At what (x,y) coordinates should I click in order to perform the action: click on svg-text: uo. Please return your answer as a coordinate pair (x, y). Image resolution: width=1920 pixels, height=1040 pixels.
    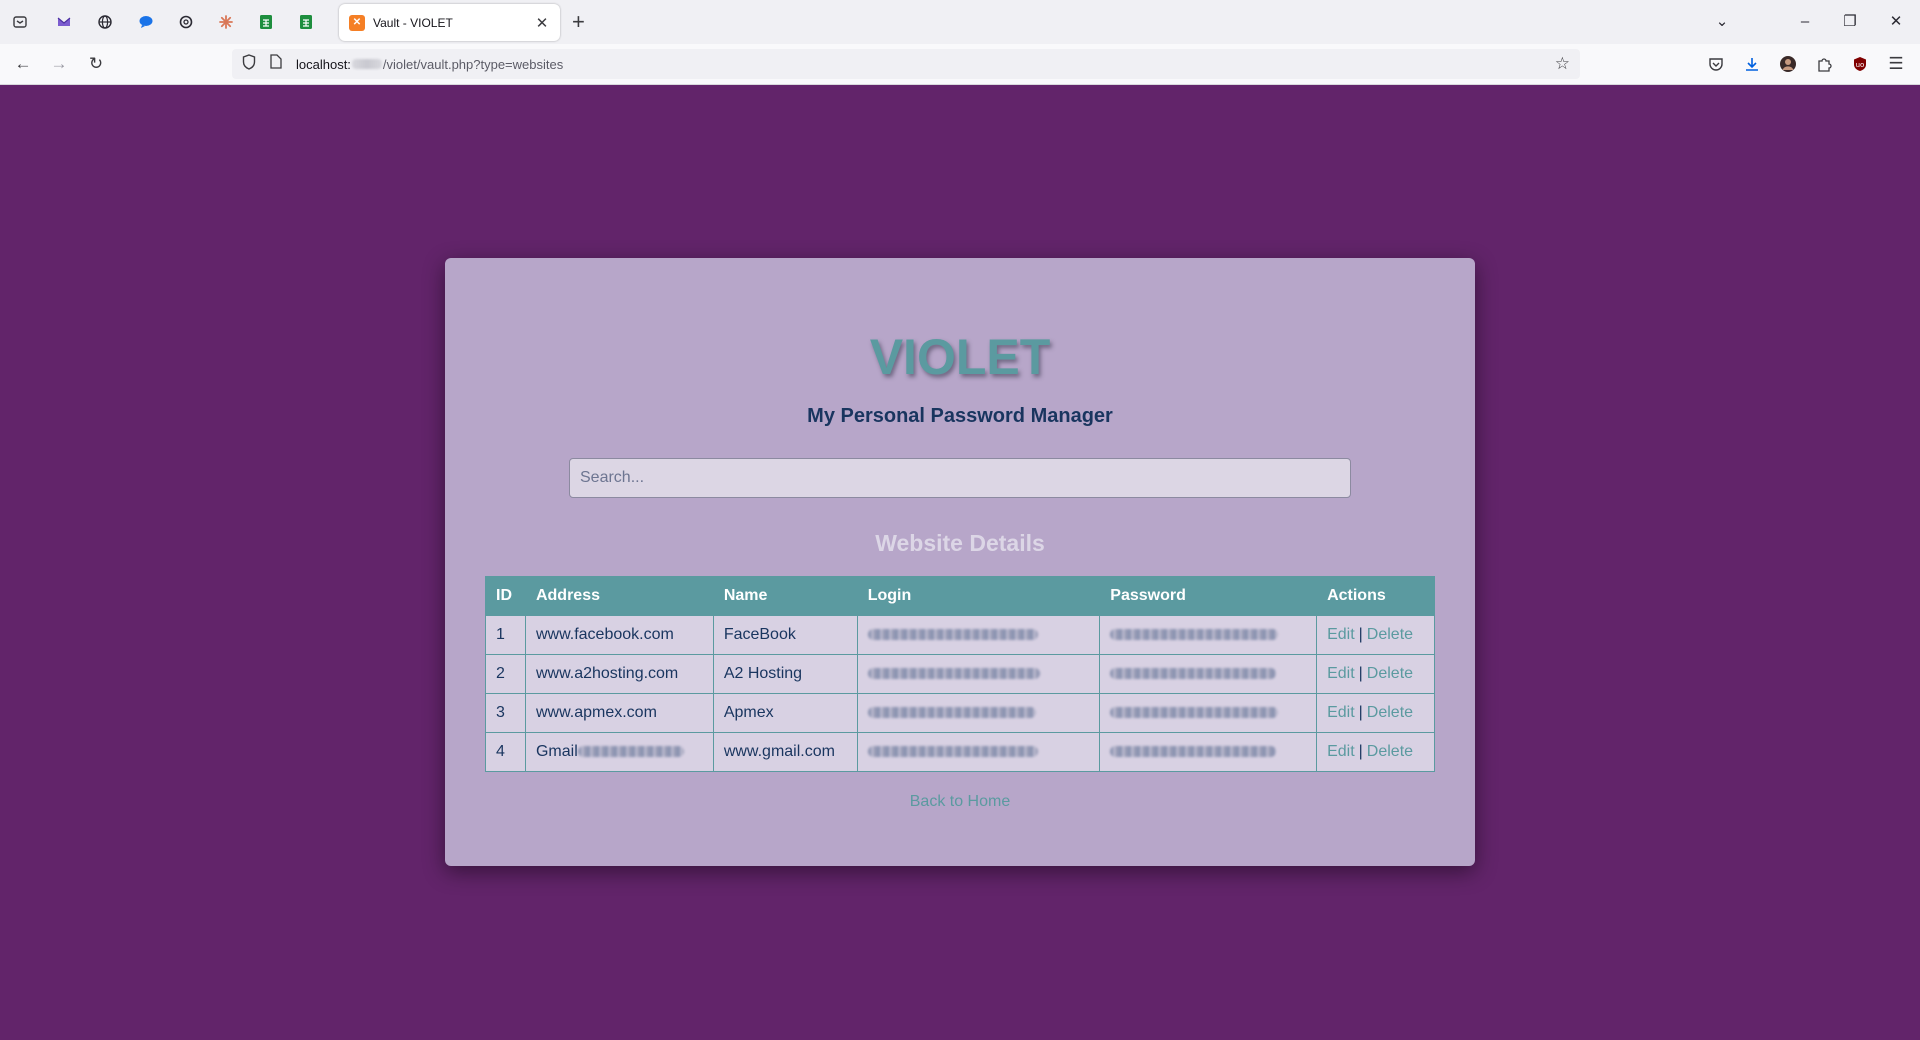
    Looking at the image, I should click on (1860, 65).